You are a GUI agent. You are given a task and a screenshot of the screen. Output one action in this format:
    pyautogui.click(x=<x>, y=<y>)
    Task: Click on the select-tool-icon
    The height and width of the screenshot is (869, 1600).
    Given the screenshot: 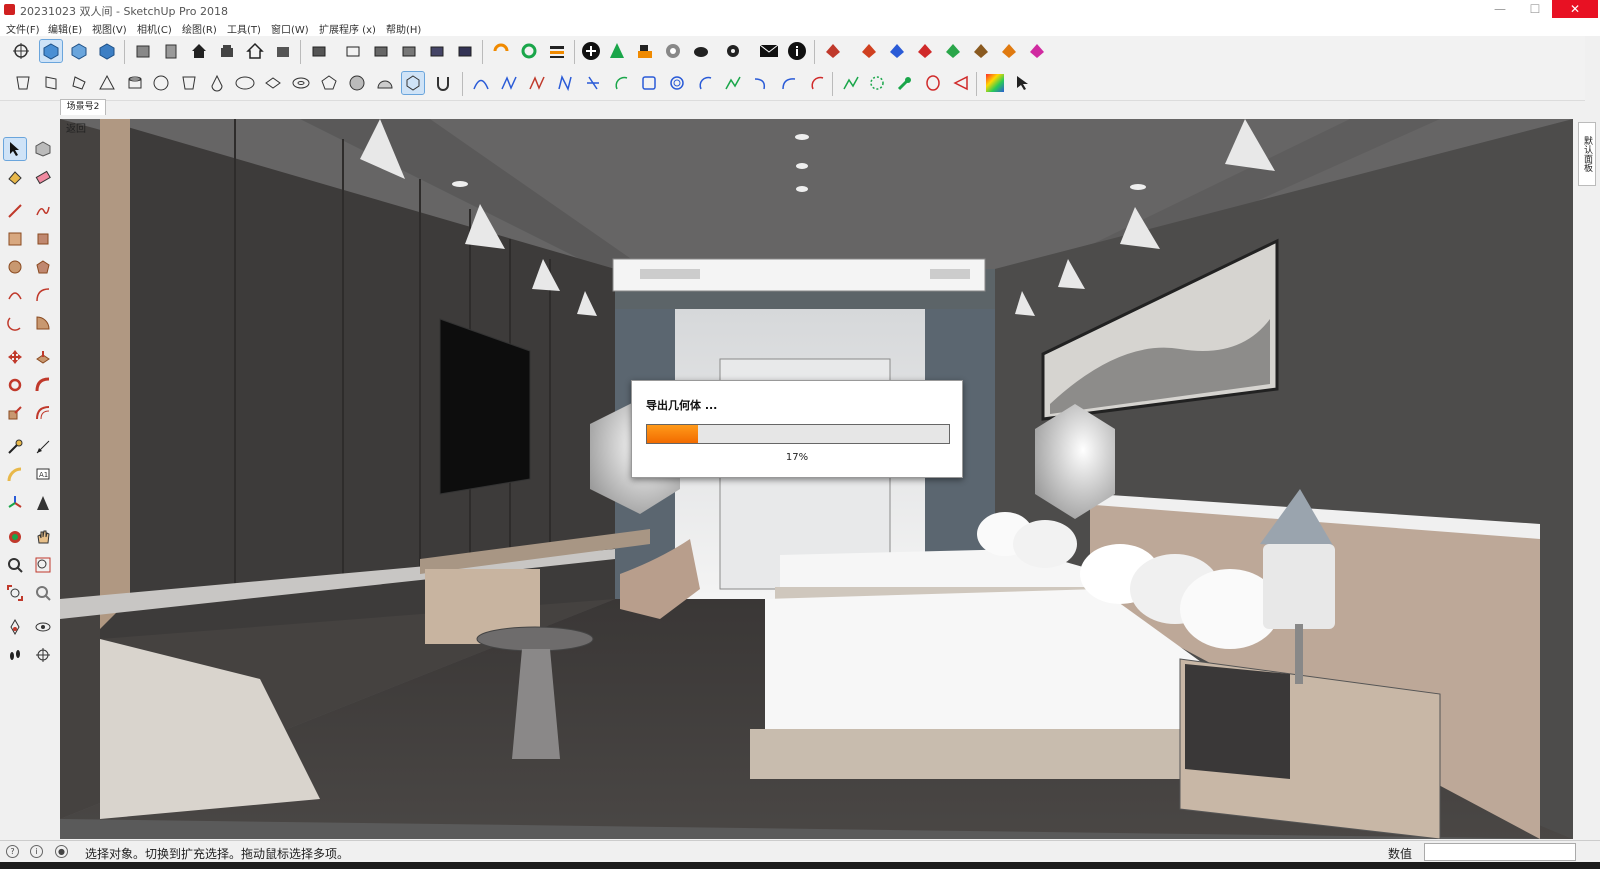 What is the action you would take?
    pyautogui.click(x=15, y=149)
    